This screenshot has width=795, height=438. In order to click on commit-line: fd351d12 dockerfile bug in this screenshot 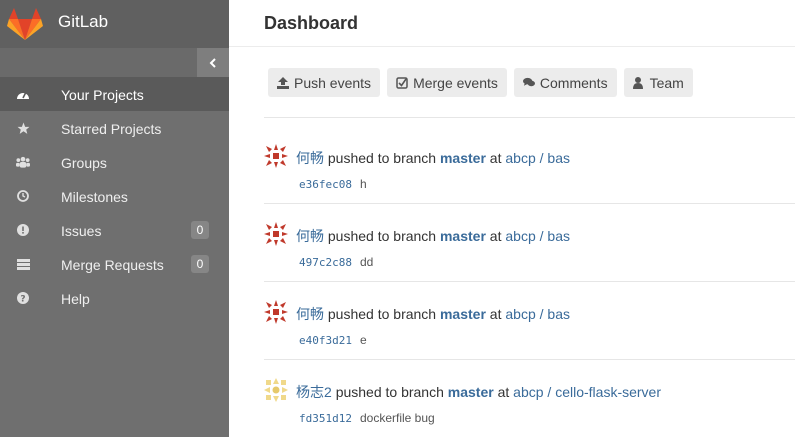, I will do `click(367, 418)`.